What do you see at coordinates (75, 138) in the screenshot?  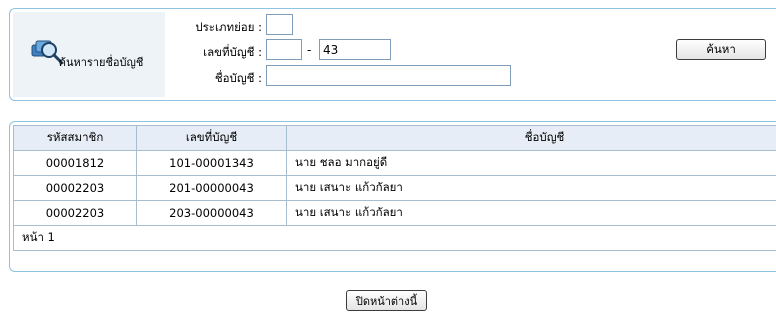 I see `column-header-member-id: รหัสสมาชิก` at bounding box center [75, 138].